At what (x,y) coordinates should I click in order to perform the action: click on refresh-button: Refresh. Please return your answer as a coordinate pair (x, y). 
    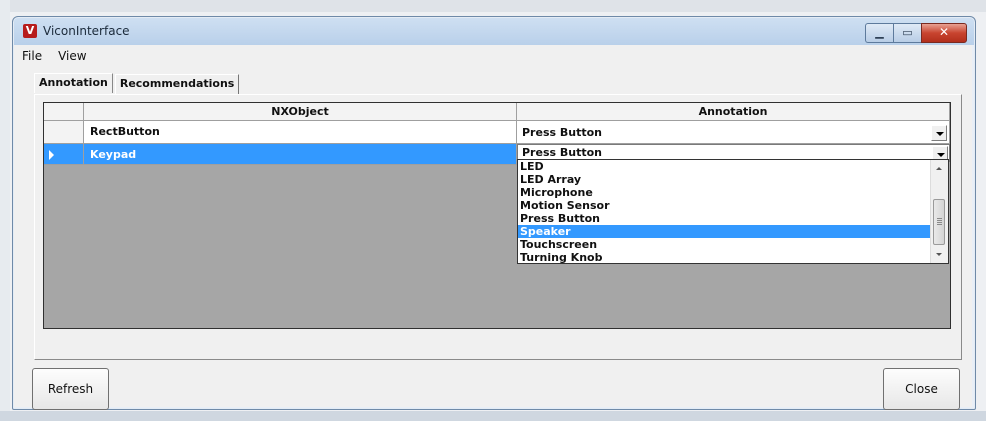
    Looking at the image, I should click on (70, 389).